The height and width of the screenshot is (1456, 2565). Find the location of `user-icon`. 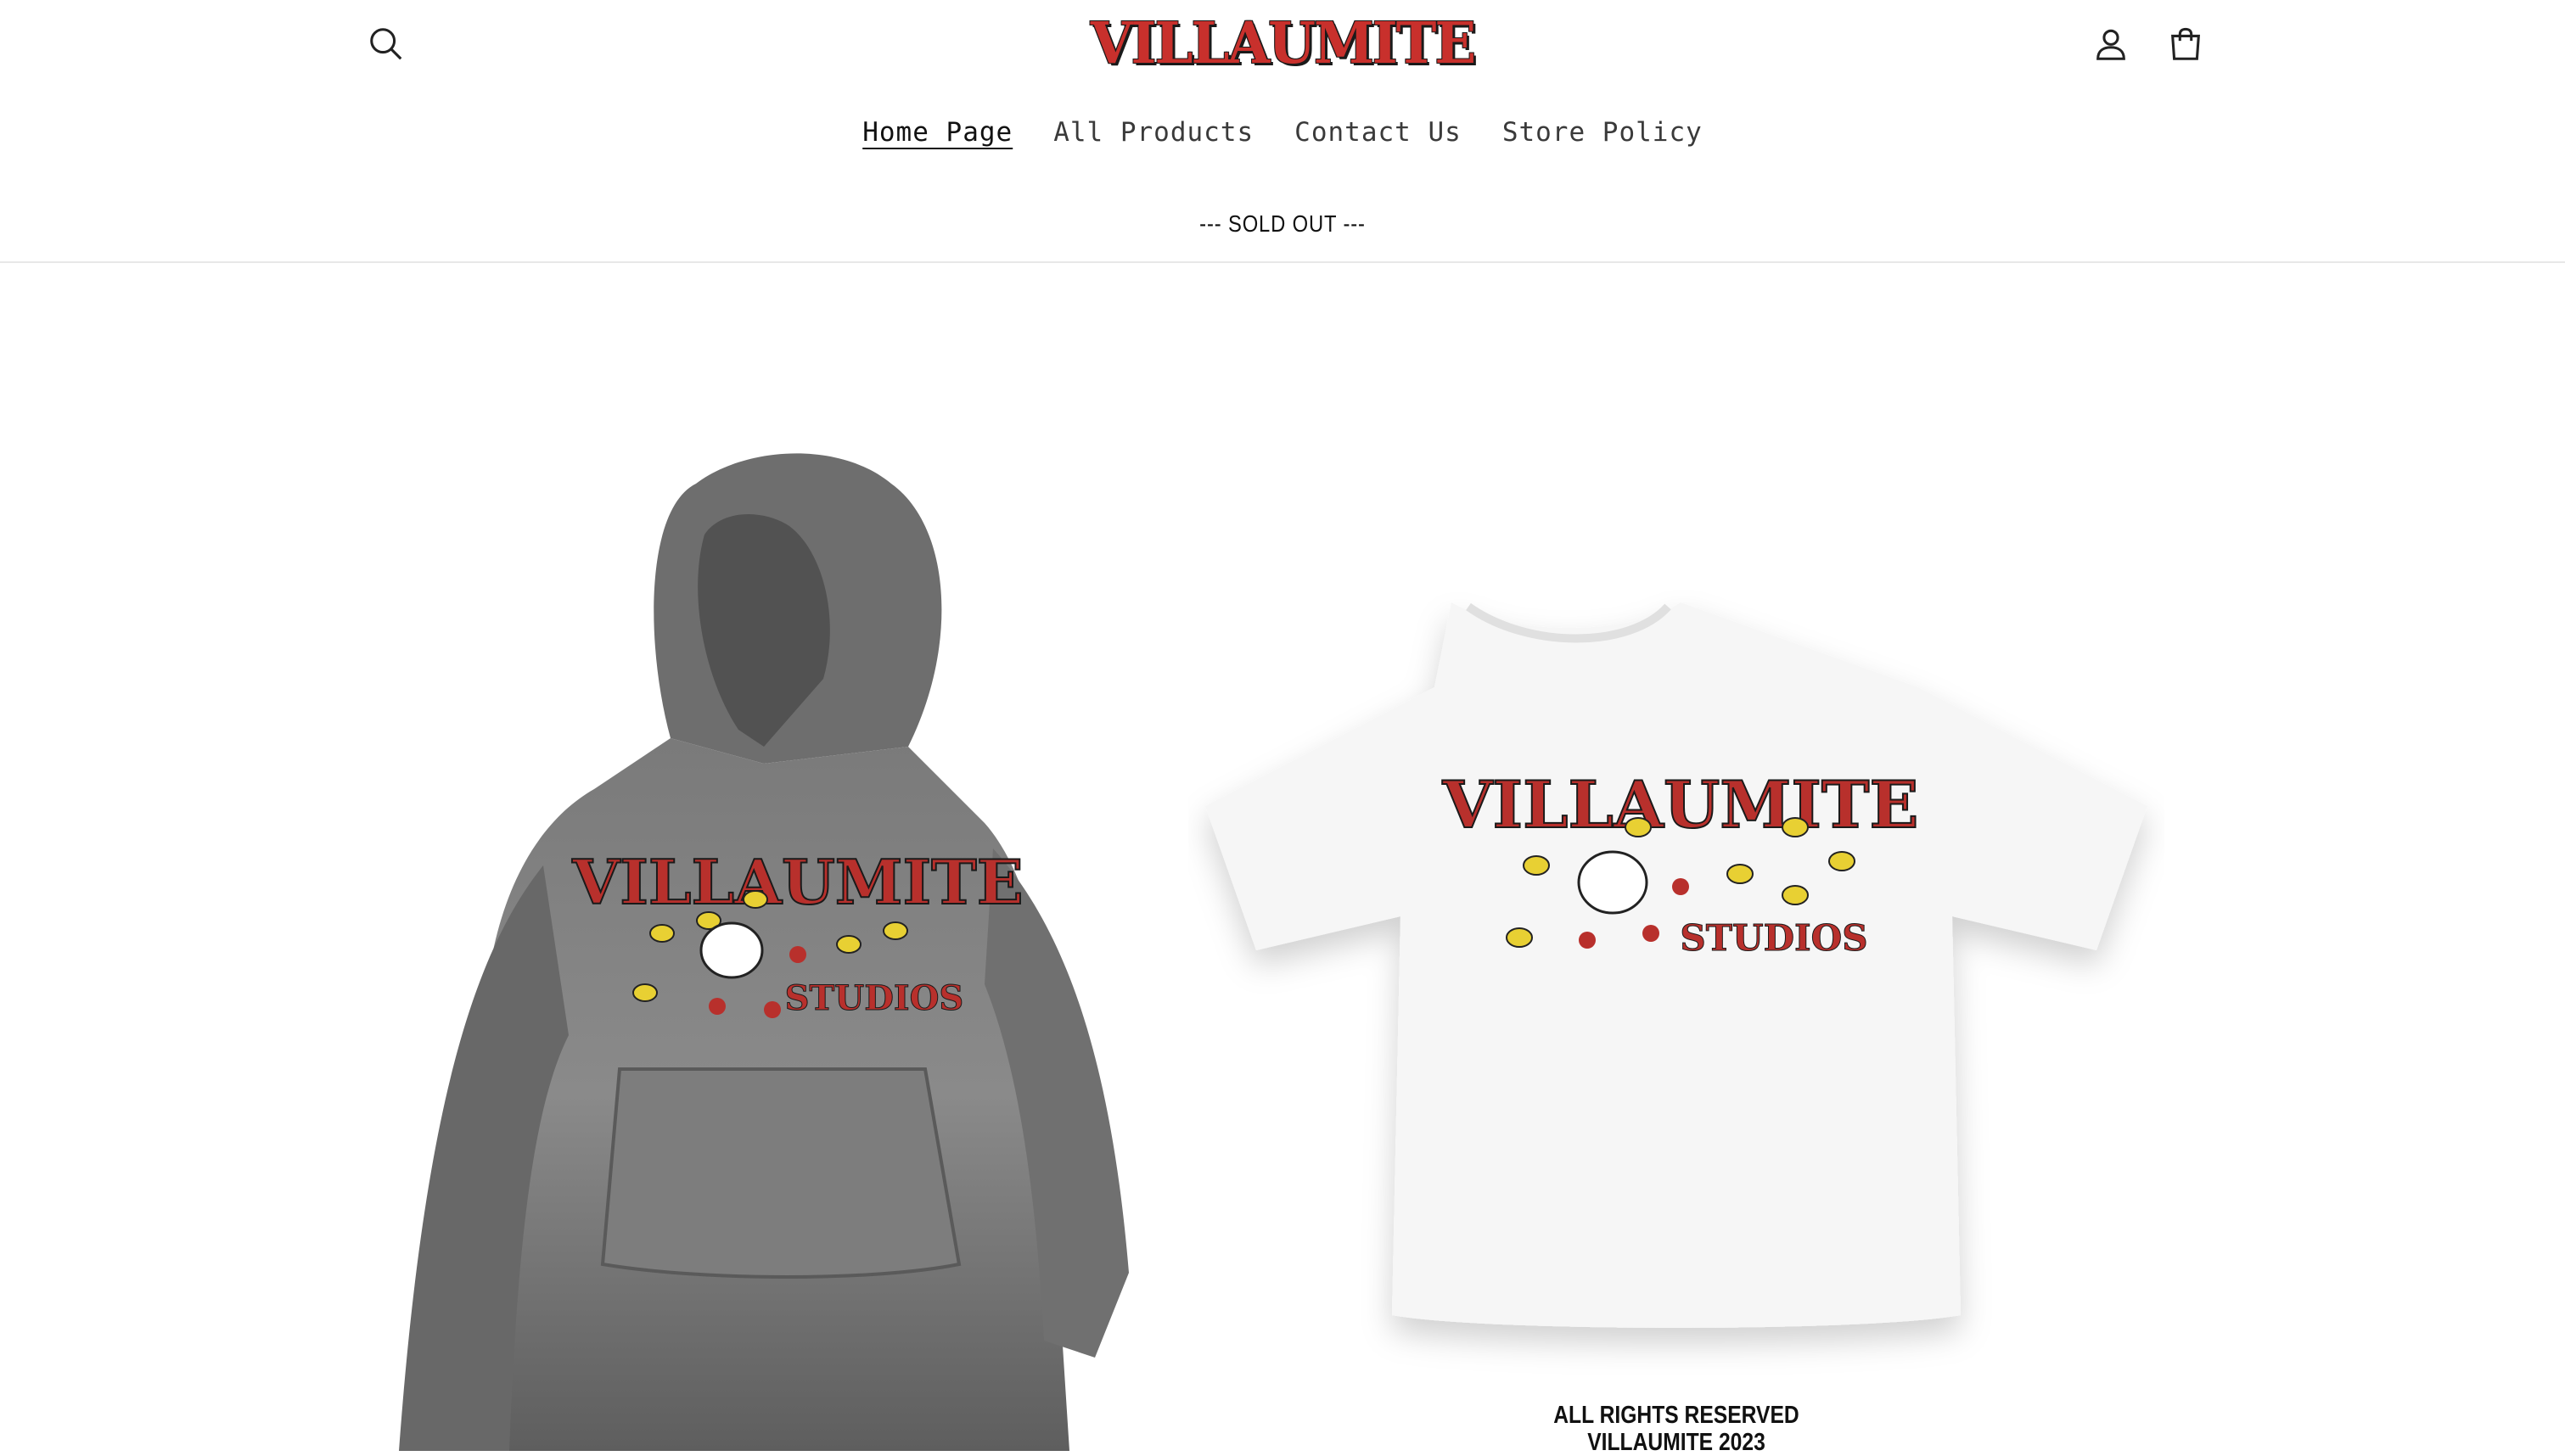

user-icon is located at coordinates (2110, 44).